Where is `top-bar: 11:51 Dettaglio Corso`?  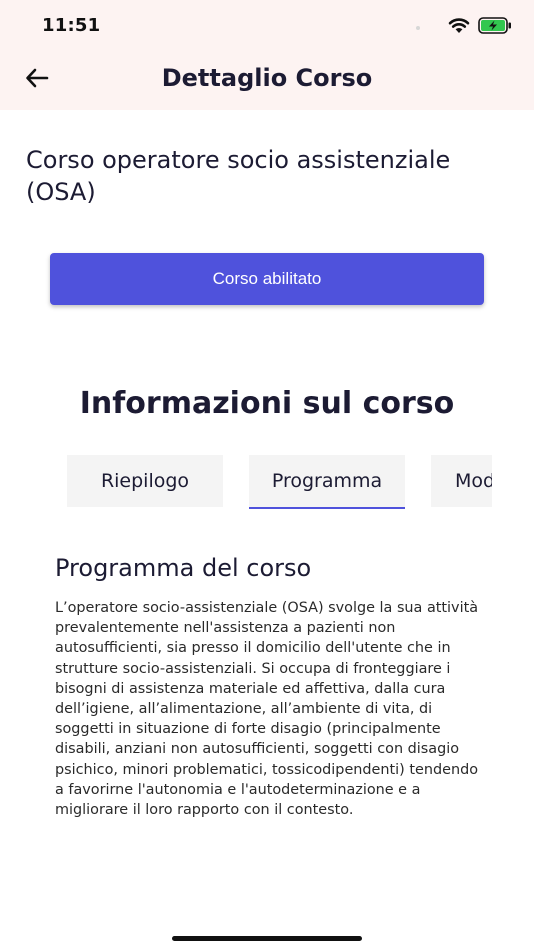 top-bar: 11:51 Dettaglio Corso is located at coordinates (267, 55).